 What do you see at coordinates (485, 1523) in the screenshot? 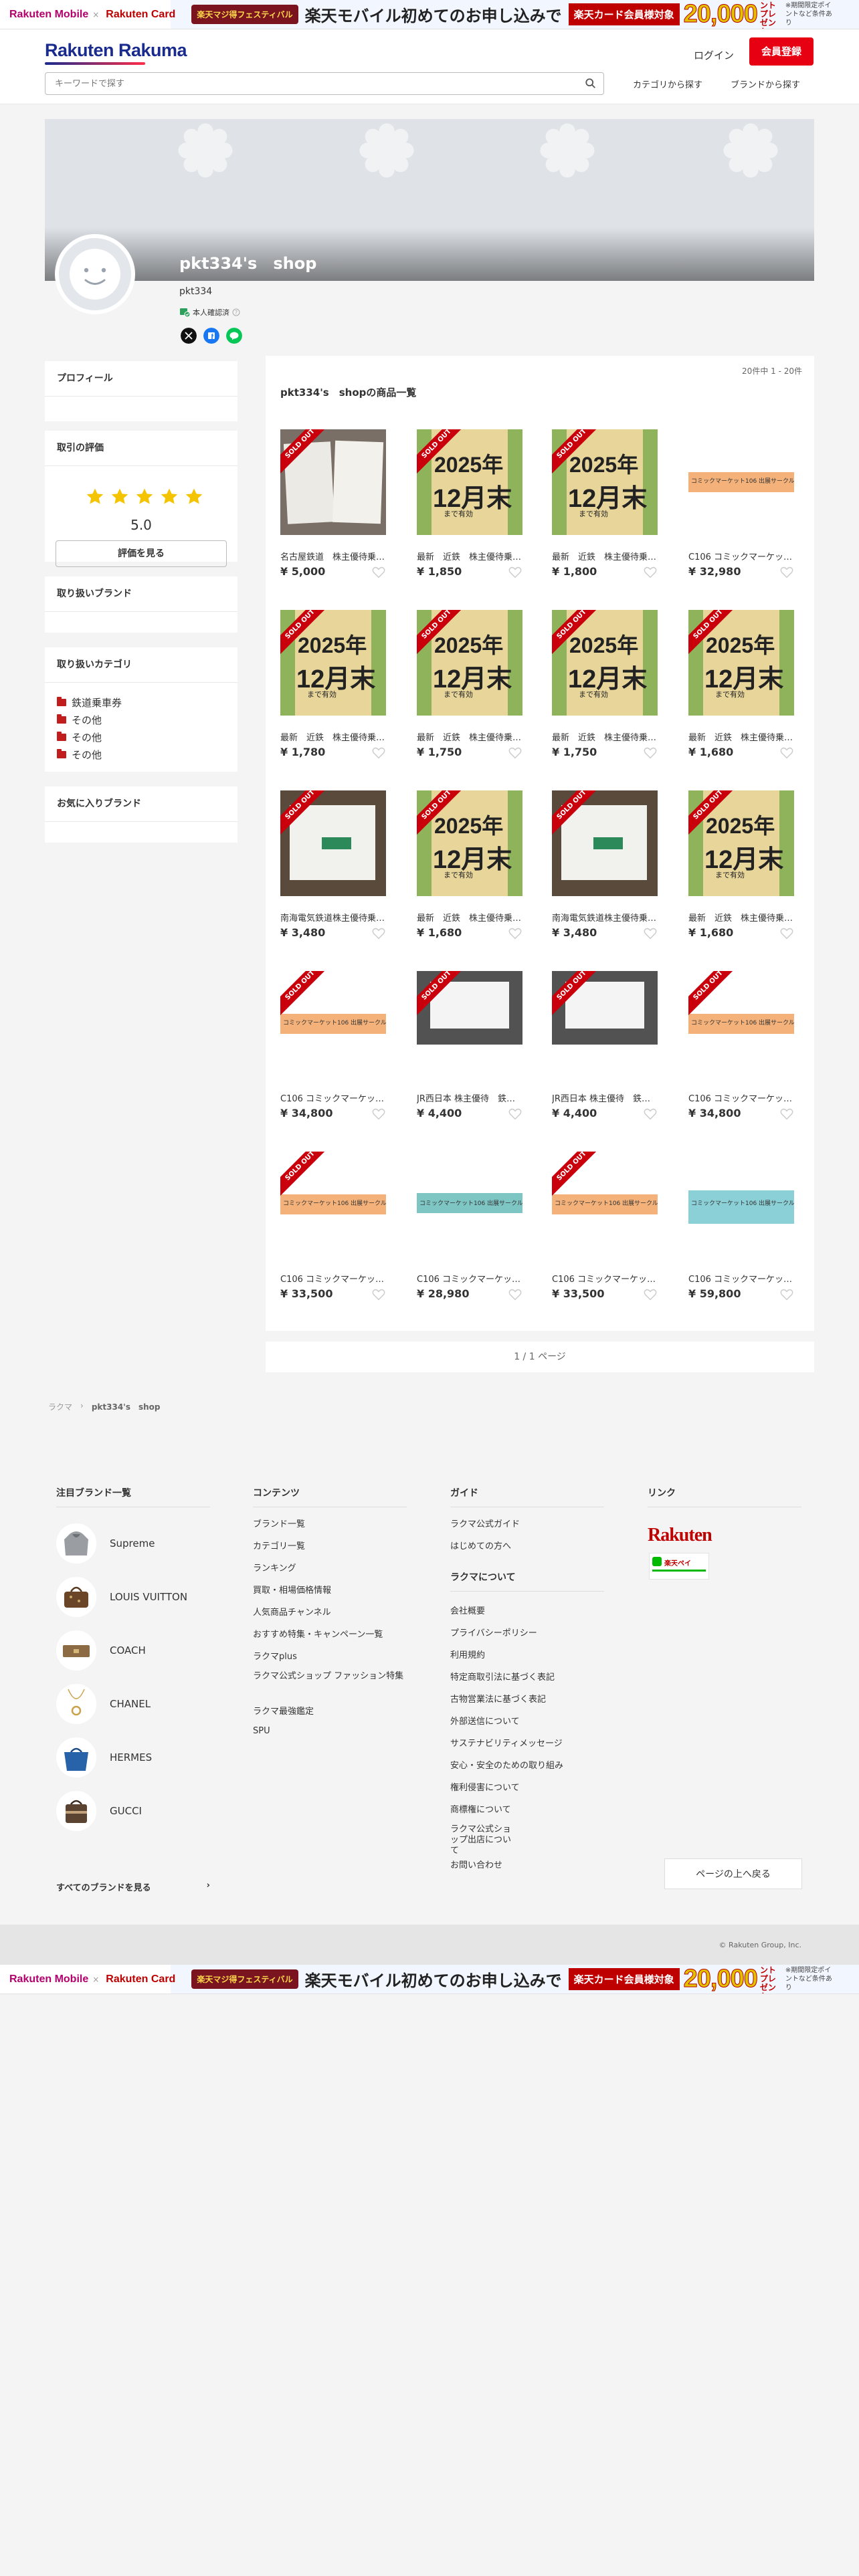
I see `footer-link: ラクマ公式ガイド` at bounding box center [485, 1523].